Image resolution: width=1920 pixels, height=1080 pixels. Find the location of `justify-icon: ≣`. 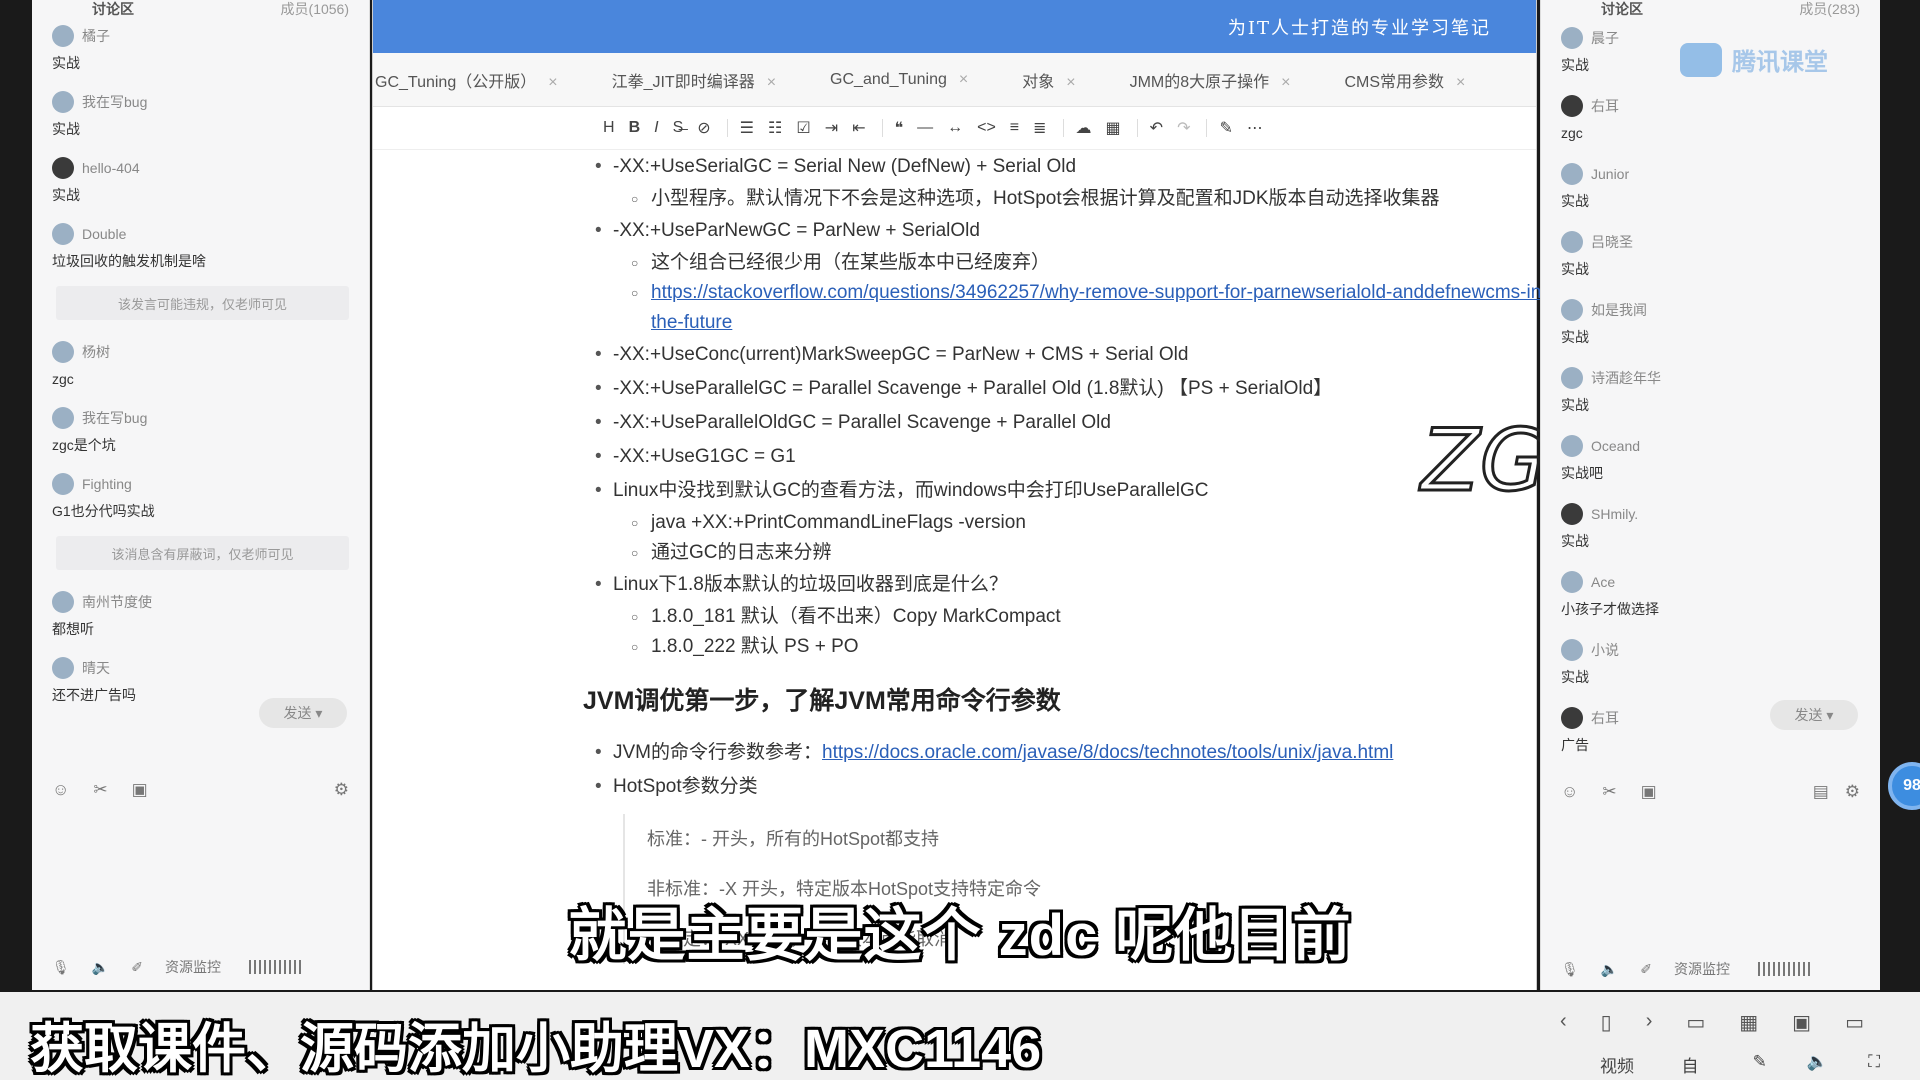

justify-icon: ≣ is located at coordinates (1039, 128).